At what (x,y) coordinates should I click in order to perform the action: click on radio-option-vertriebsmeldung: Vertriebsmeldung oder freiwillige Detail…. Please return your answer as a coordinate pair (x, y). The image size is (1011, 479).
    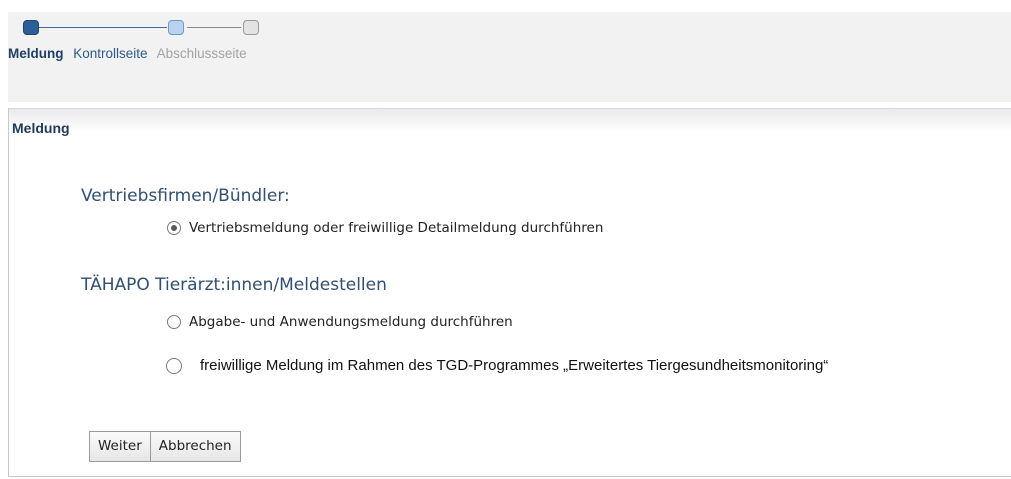
    Looking at the image, I should click on (385, 228).